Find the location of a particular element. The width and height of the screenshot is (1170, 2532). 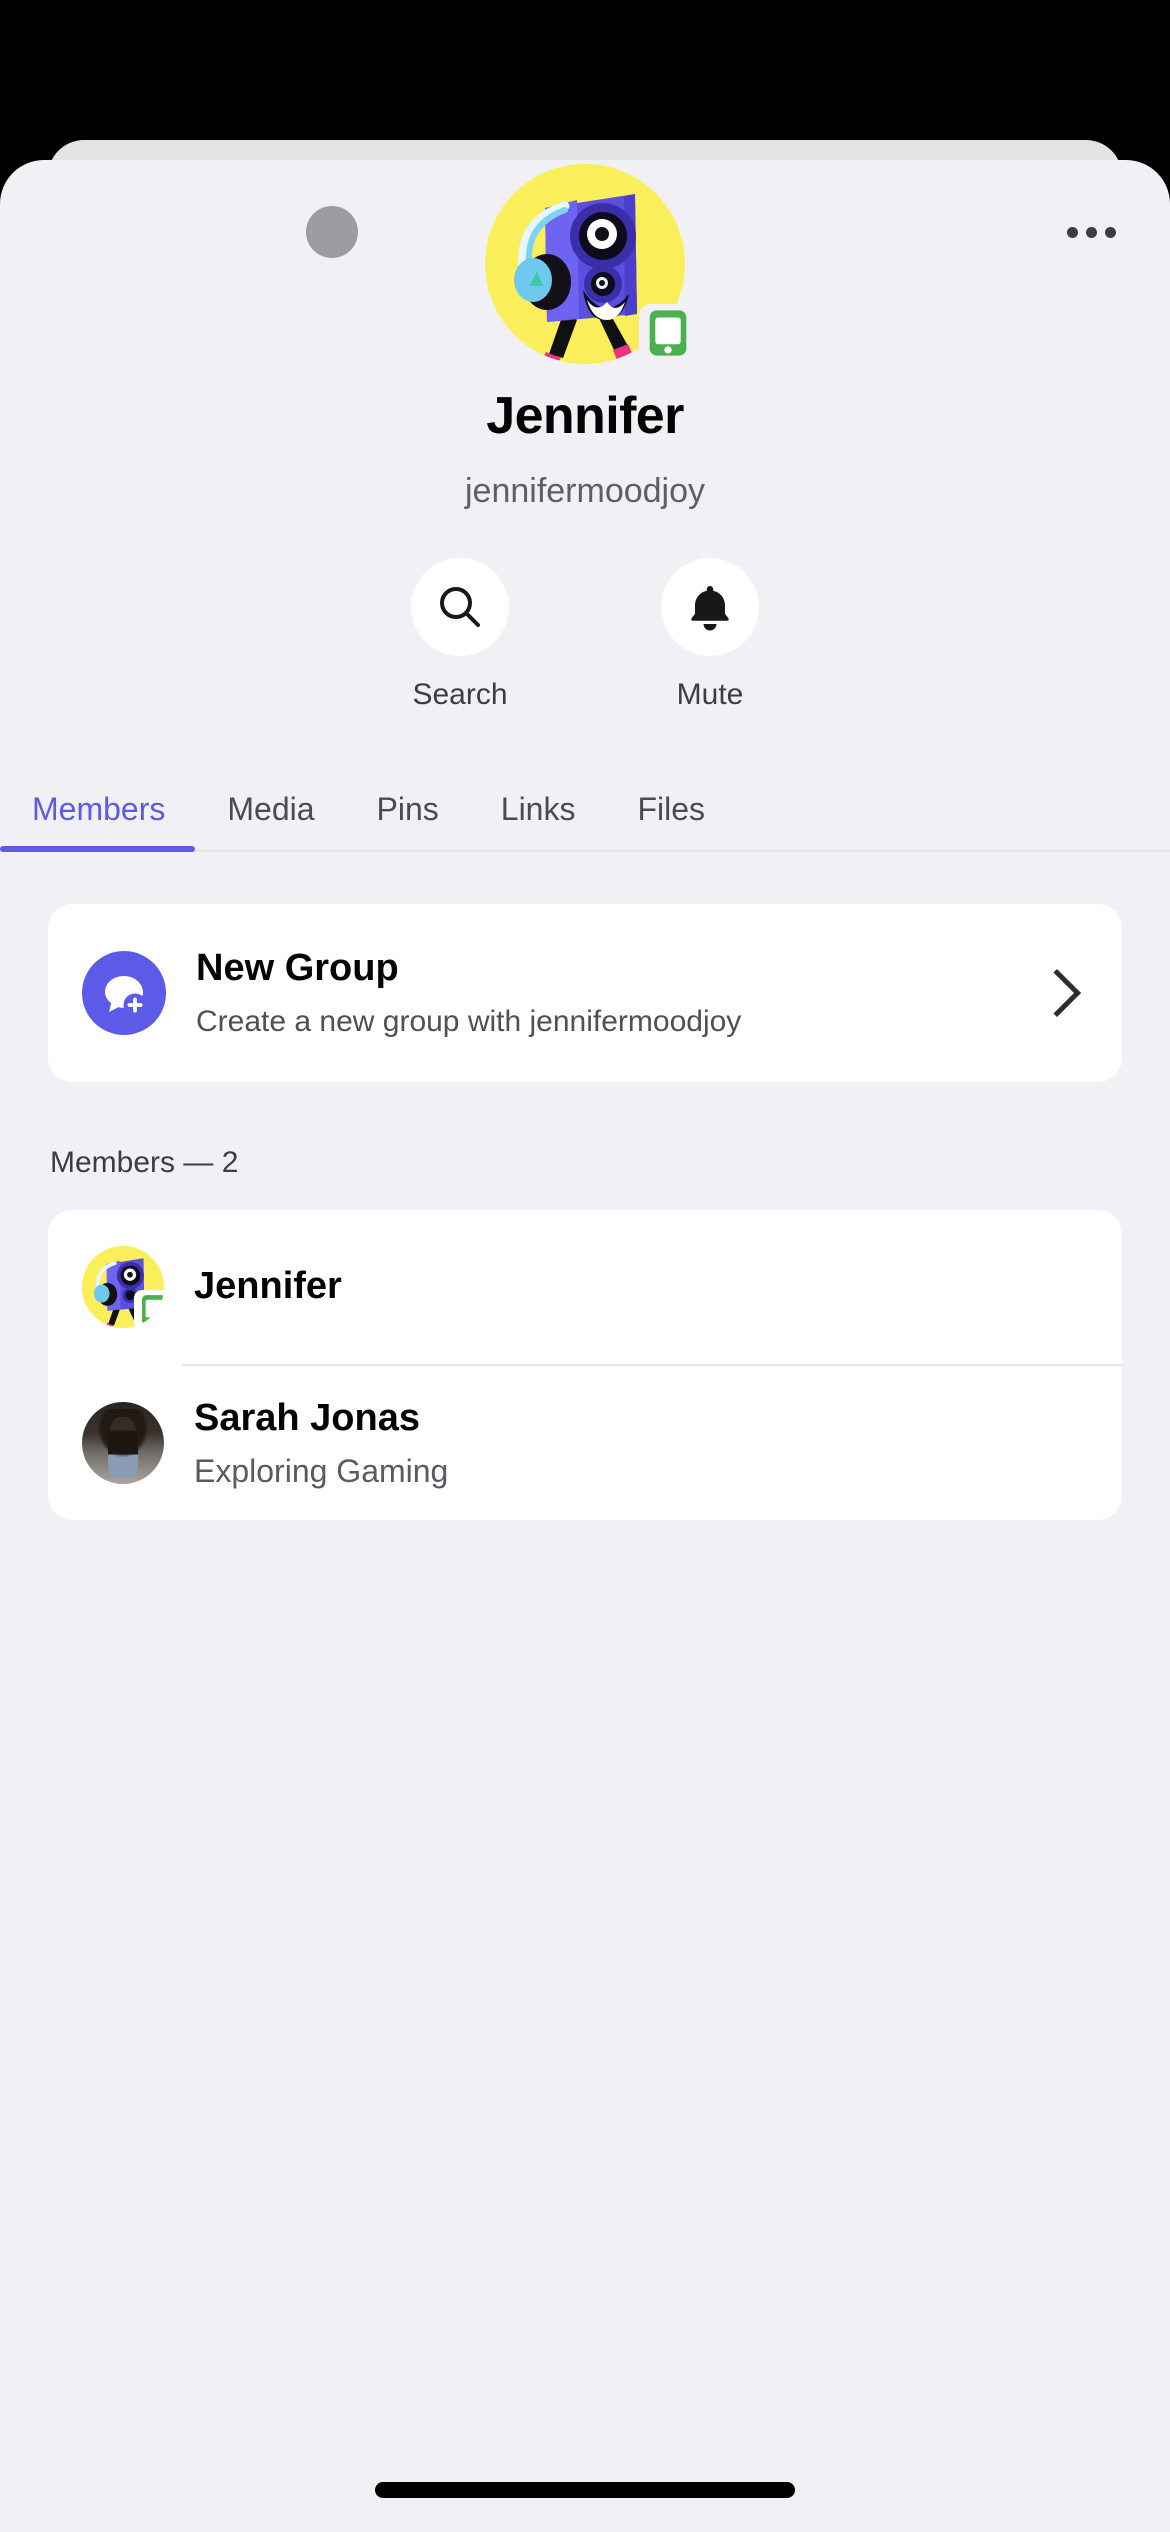

profile-actions: Search Mute is located at coordinates (585, 634).